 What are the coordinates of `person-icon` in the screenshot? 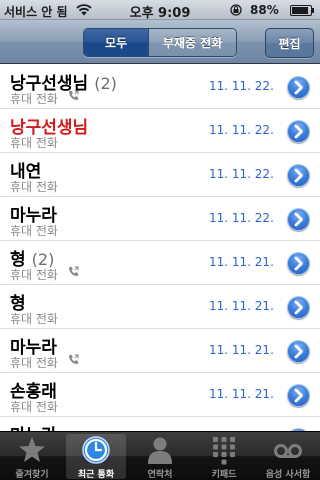 It's located at (160, 450).